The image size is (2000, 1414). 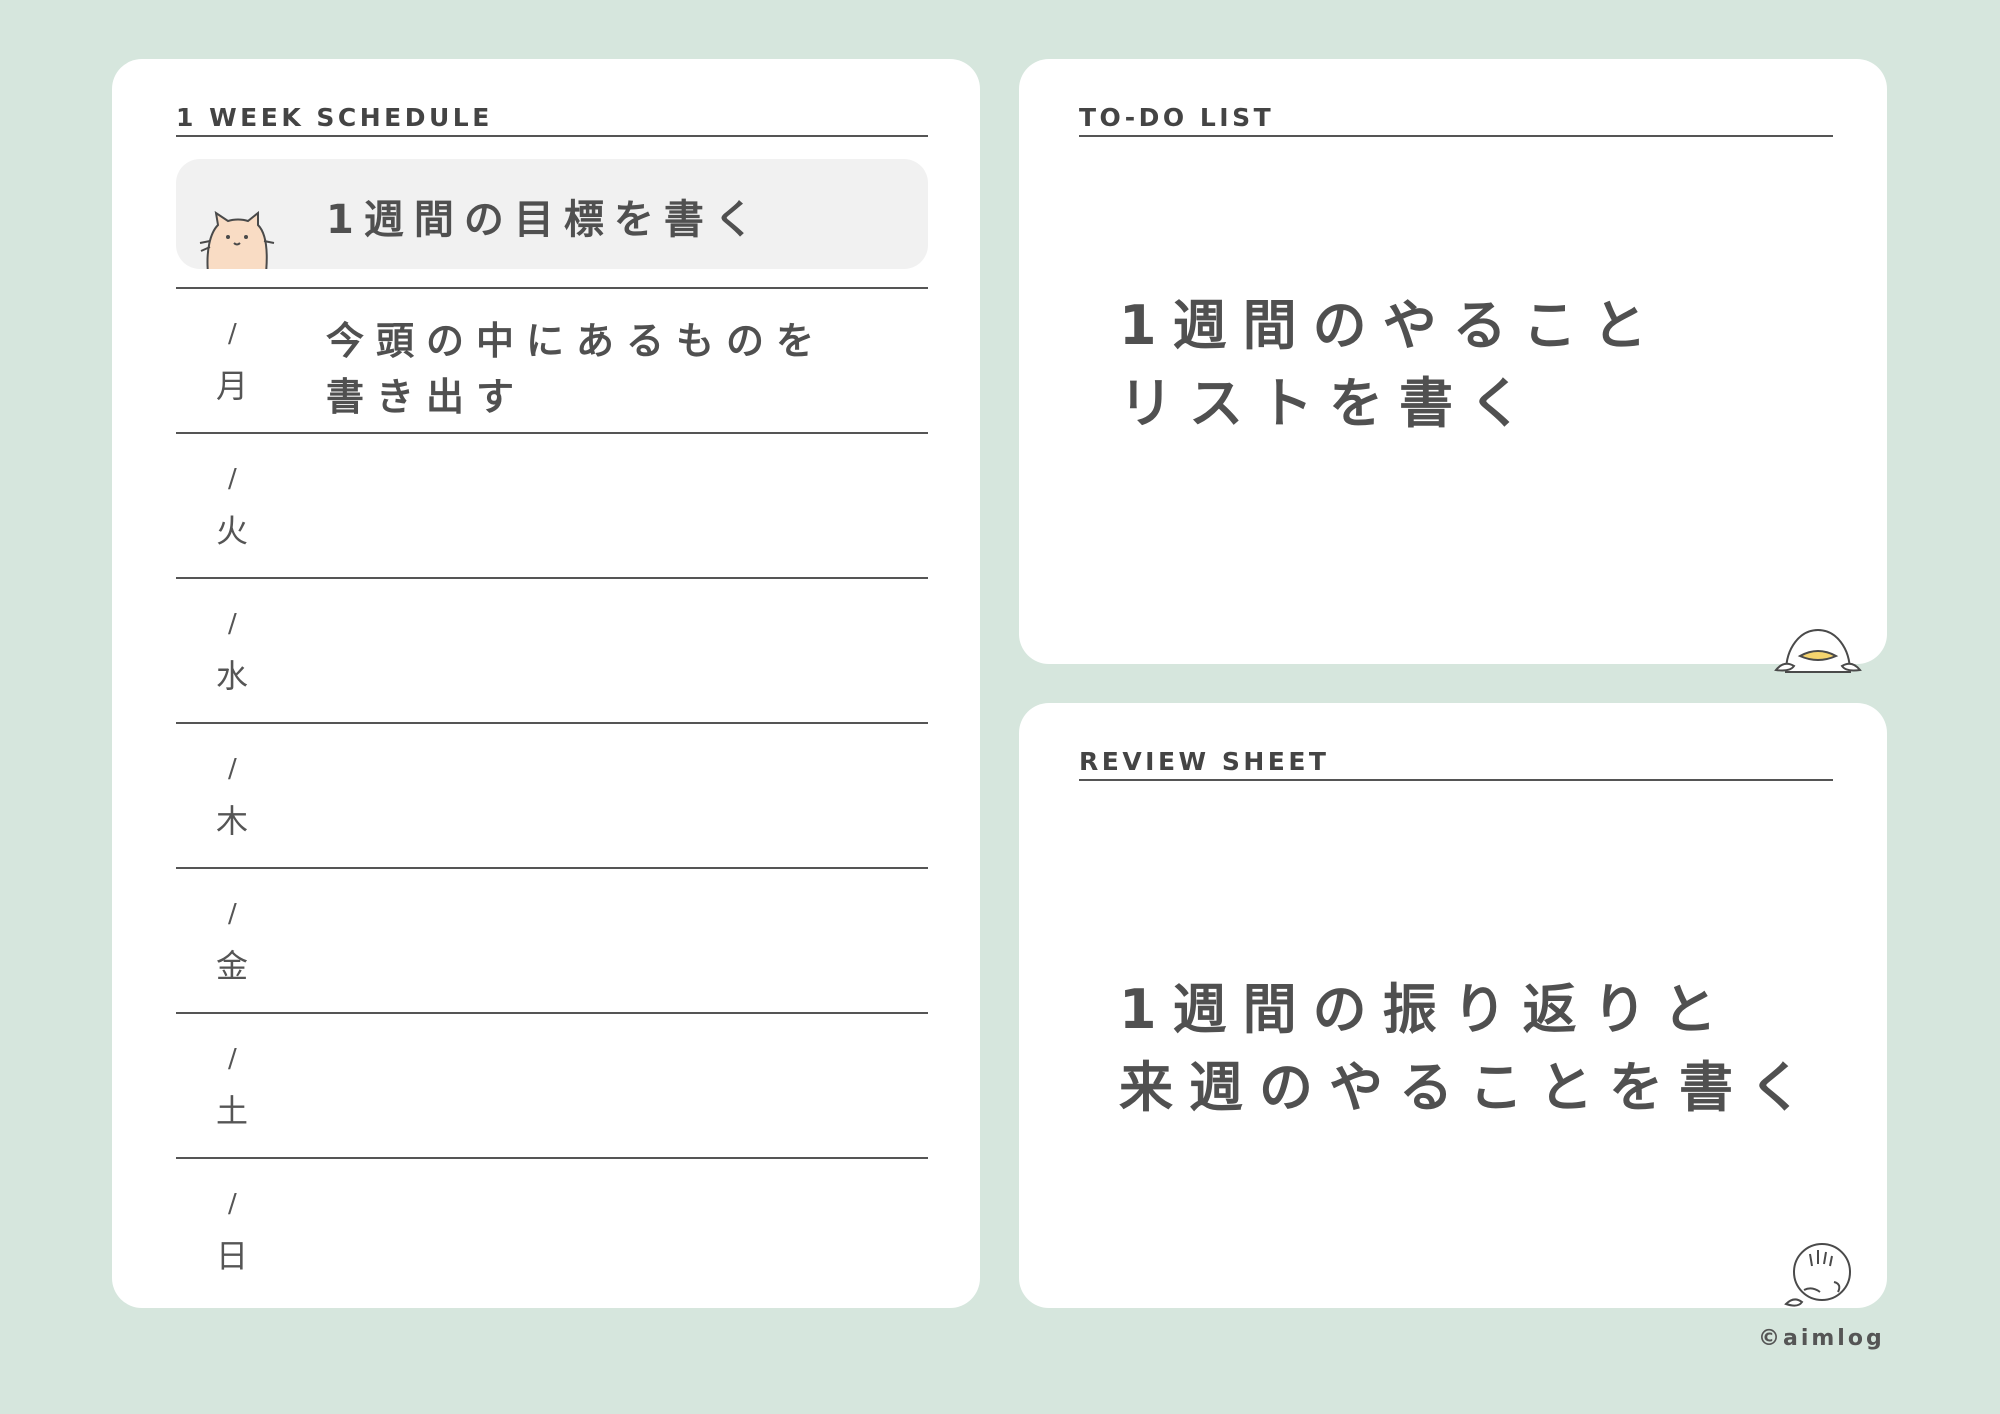 I want to click on review-instructions: 1週間の振り返りと 来週のやることを書く, so click(x=1469, y=1049).